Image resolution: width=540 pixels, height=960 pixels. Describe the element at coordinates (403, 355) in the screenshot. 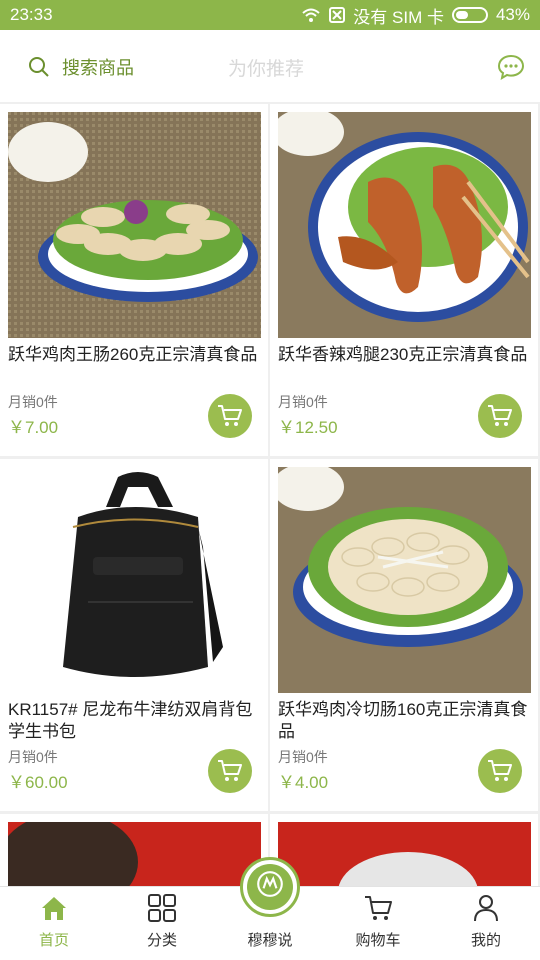

I see `product-title: 跃华香辣鸡腿230克正宗清真食品` at that location.